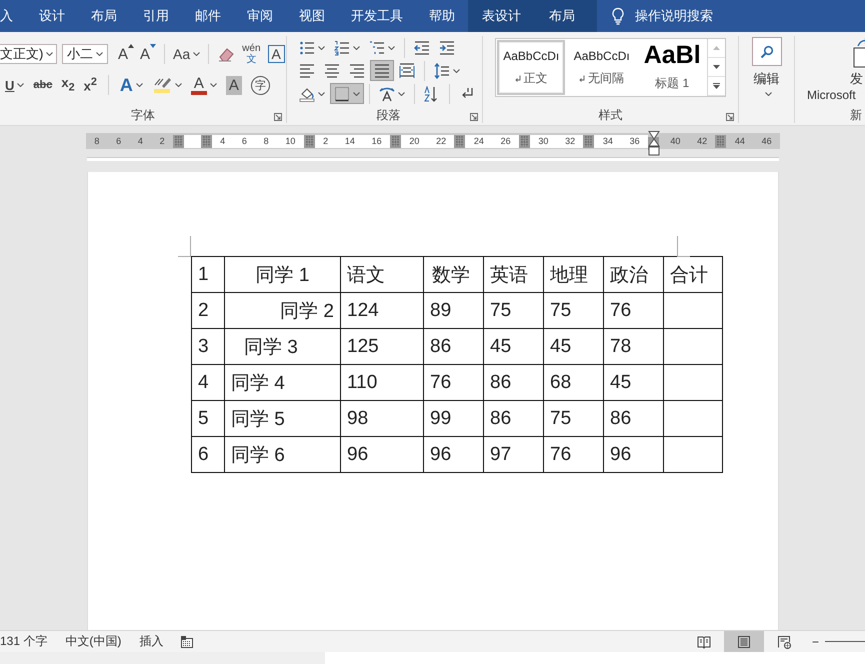 Image resolution: width=865 pixels, height=664 pixels. Describe the element at coordinates (501, 16) in the screenshot. I see `ribbon-tab: 表设计` at that location.